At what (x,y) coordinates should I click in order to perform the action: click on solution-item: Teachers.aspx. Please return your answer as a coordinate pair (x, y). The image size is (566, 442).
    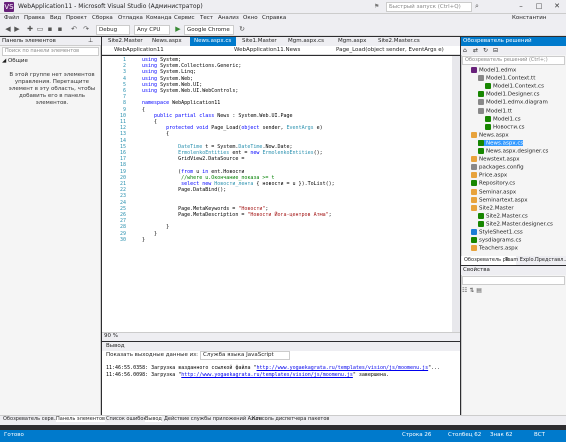
    Looking at the image, I should click on (494, 248).